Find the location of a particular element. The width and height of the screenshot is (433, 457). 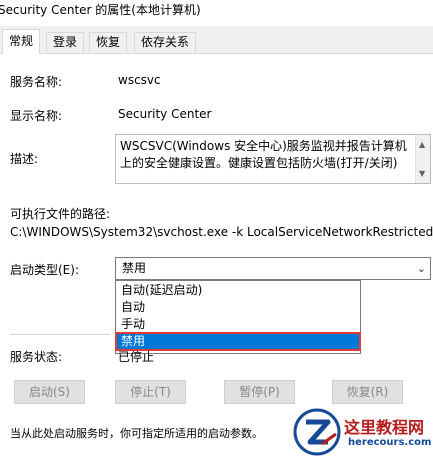

description-label: 描述: is located at coordinates (24, 159).